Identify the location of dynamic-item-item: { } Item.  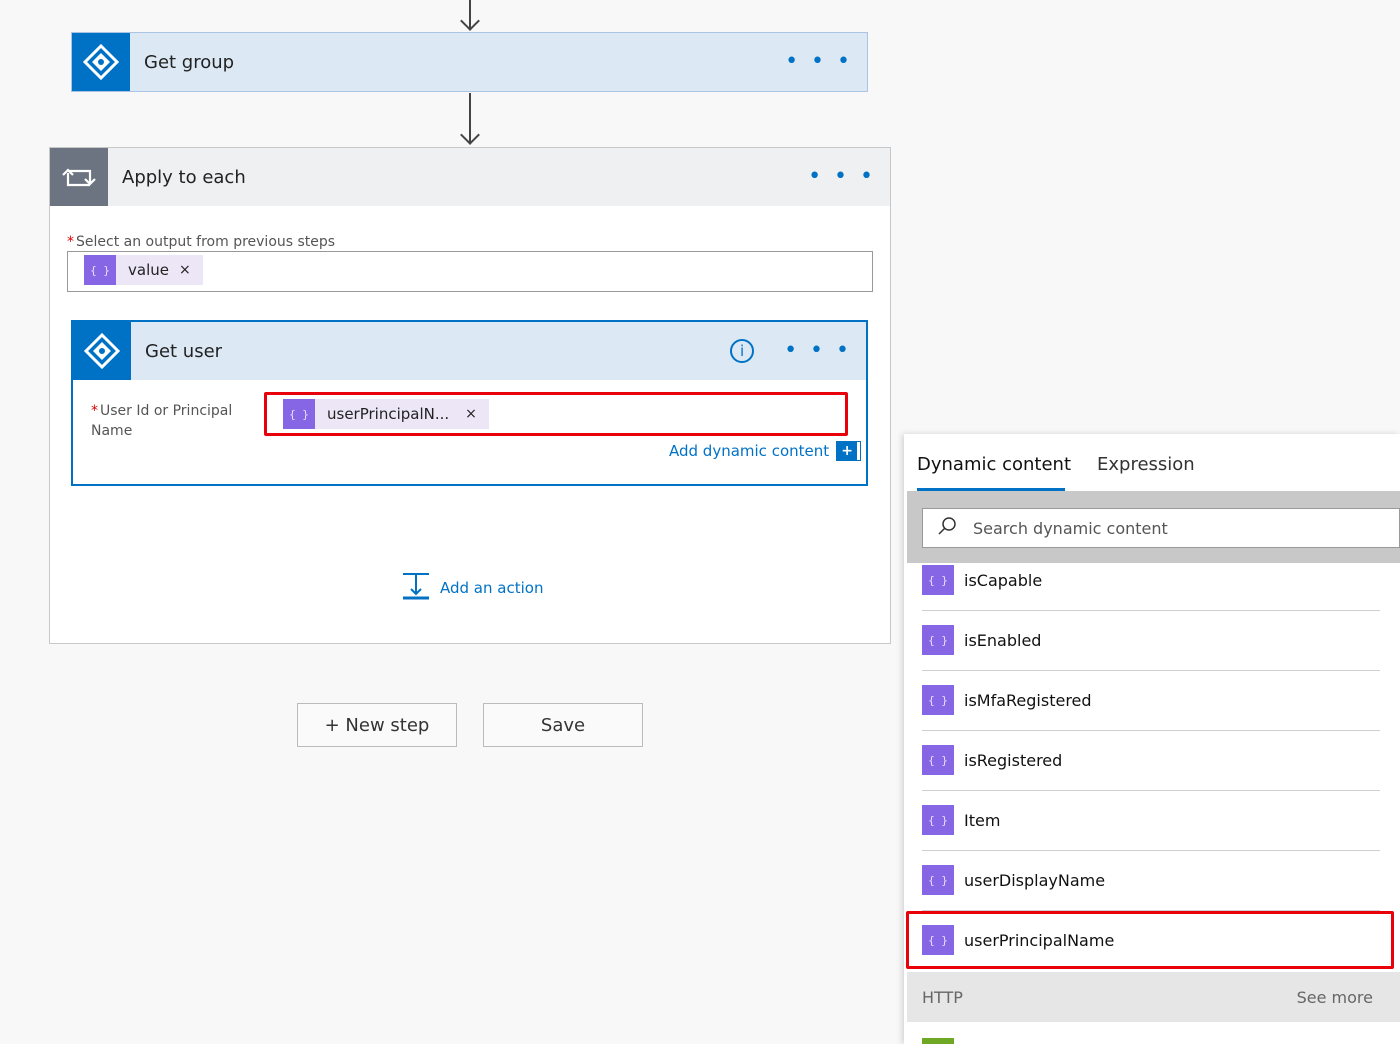
(1151, 820).